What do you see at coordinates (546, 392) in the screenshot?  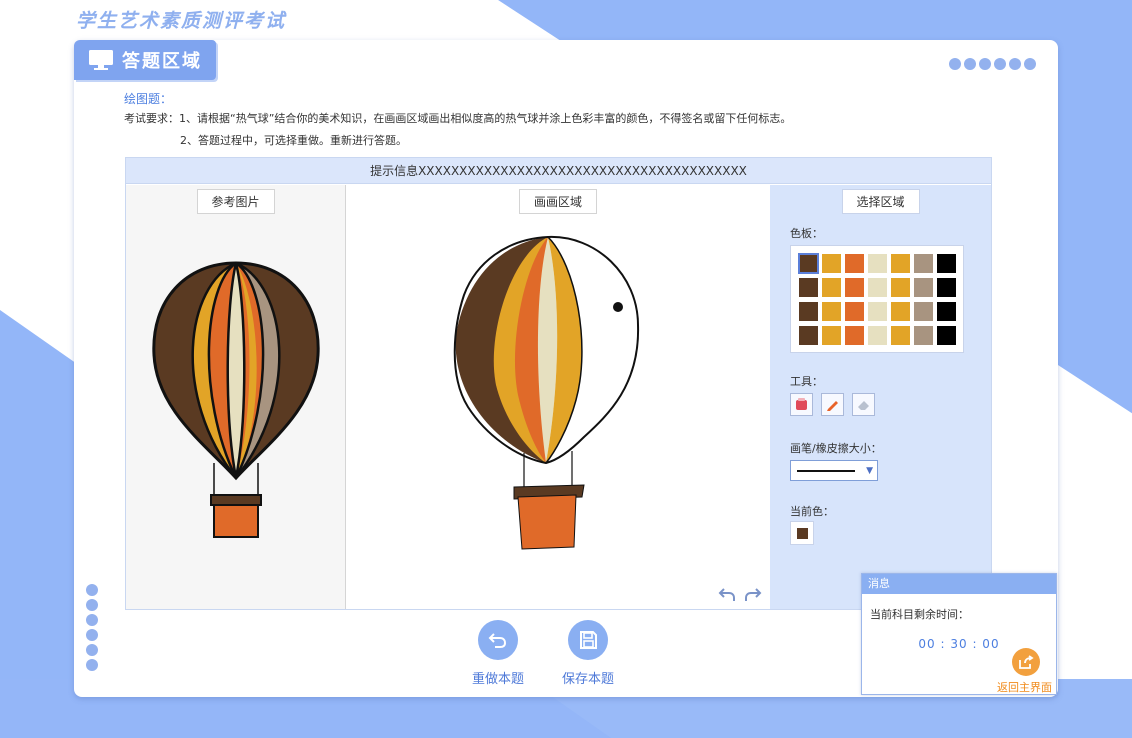 I see `drawn-balloon` at bounding box center [546, 392].